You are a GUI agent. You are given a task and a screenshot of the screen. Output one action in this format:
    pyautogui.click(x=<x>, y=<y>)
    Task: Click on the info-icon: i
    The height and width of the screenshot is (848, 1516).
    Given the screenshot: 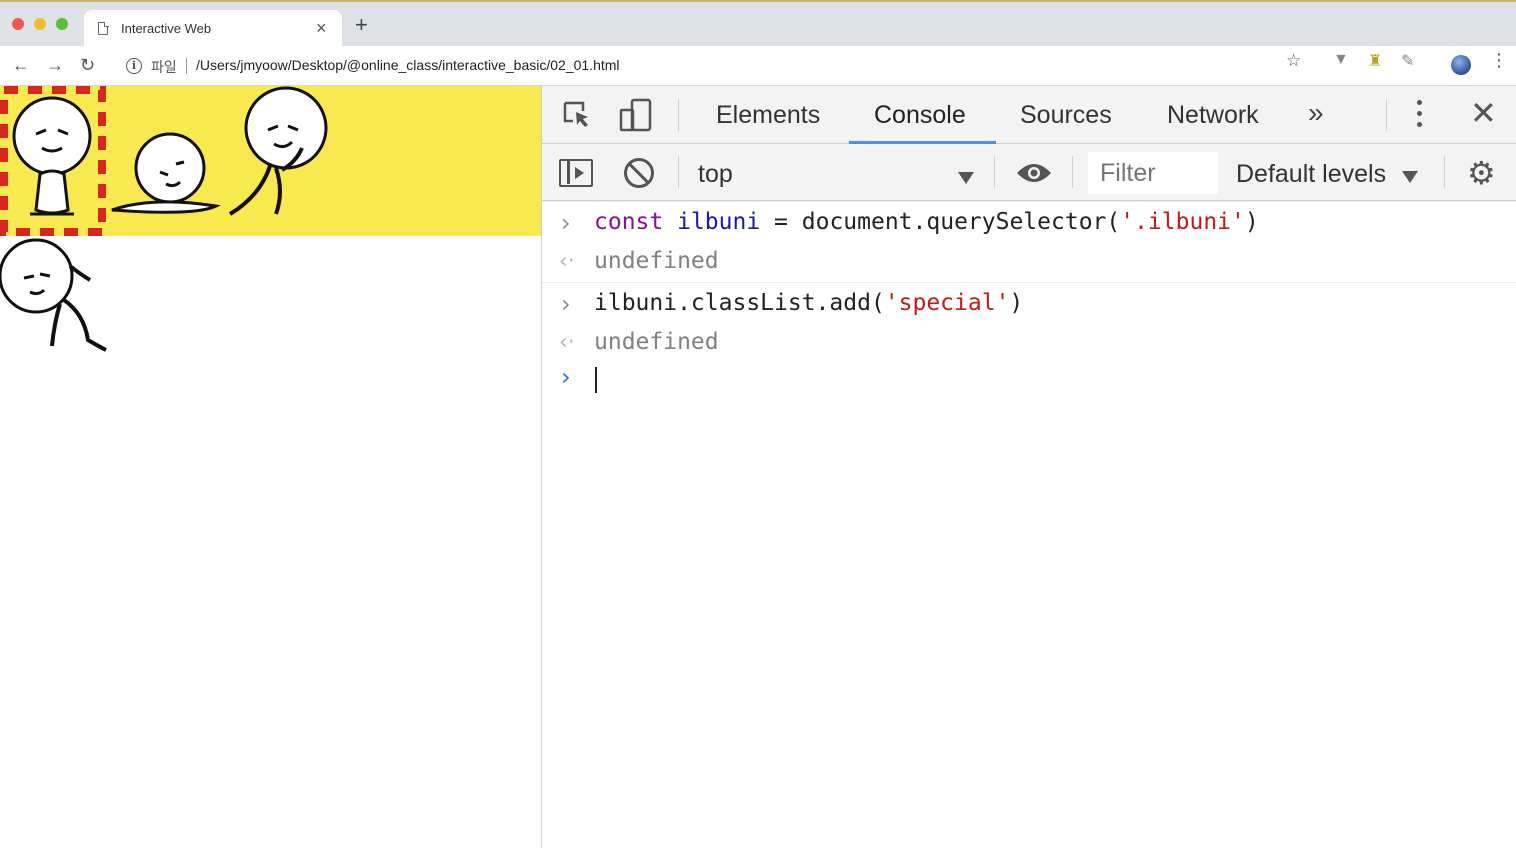 What is the action you would take?
    pyautogui.click(x=134, y=66)
    